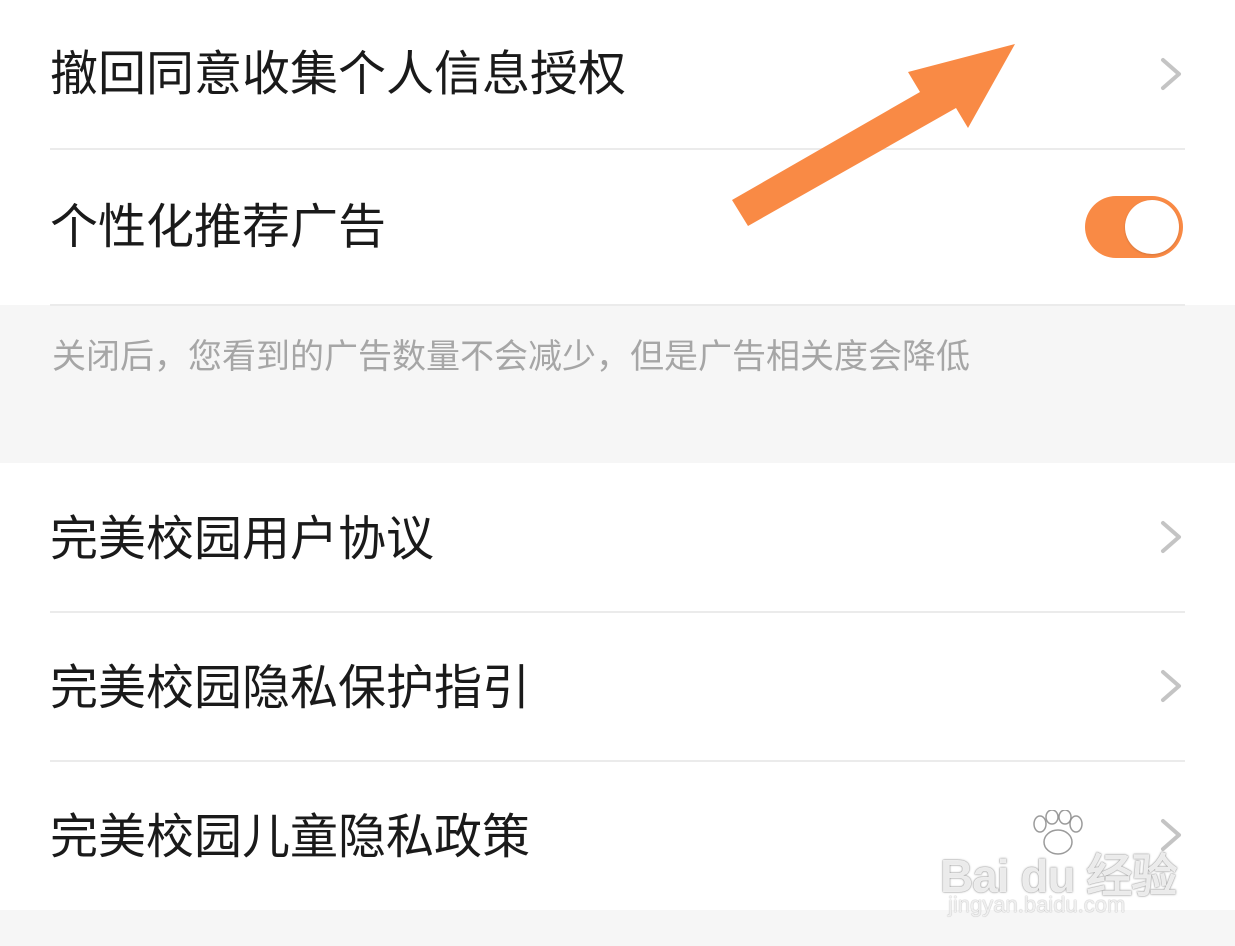 This screenshot has width=1235, height=946. I want to click on ads-hint-text: 关闭后，您看到的广告数量不会减少，但是广告相关度会降低, so click(511, 357).